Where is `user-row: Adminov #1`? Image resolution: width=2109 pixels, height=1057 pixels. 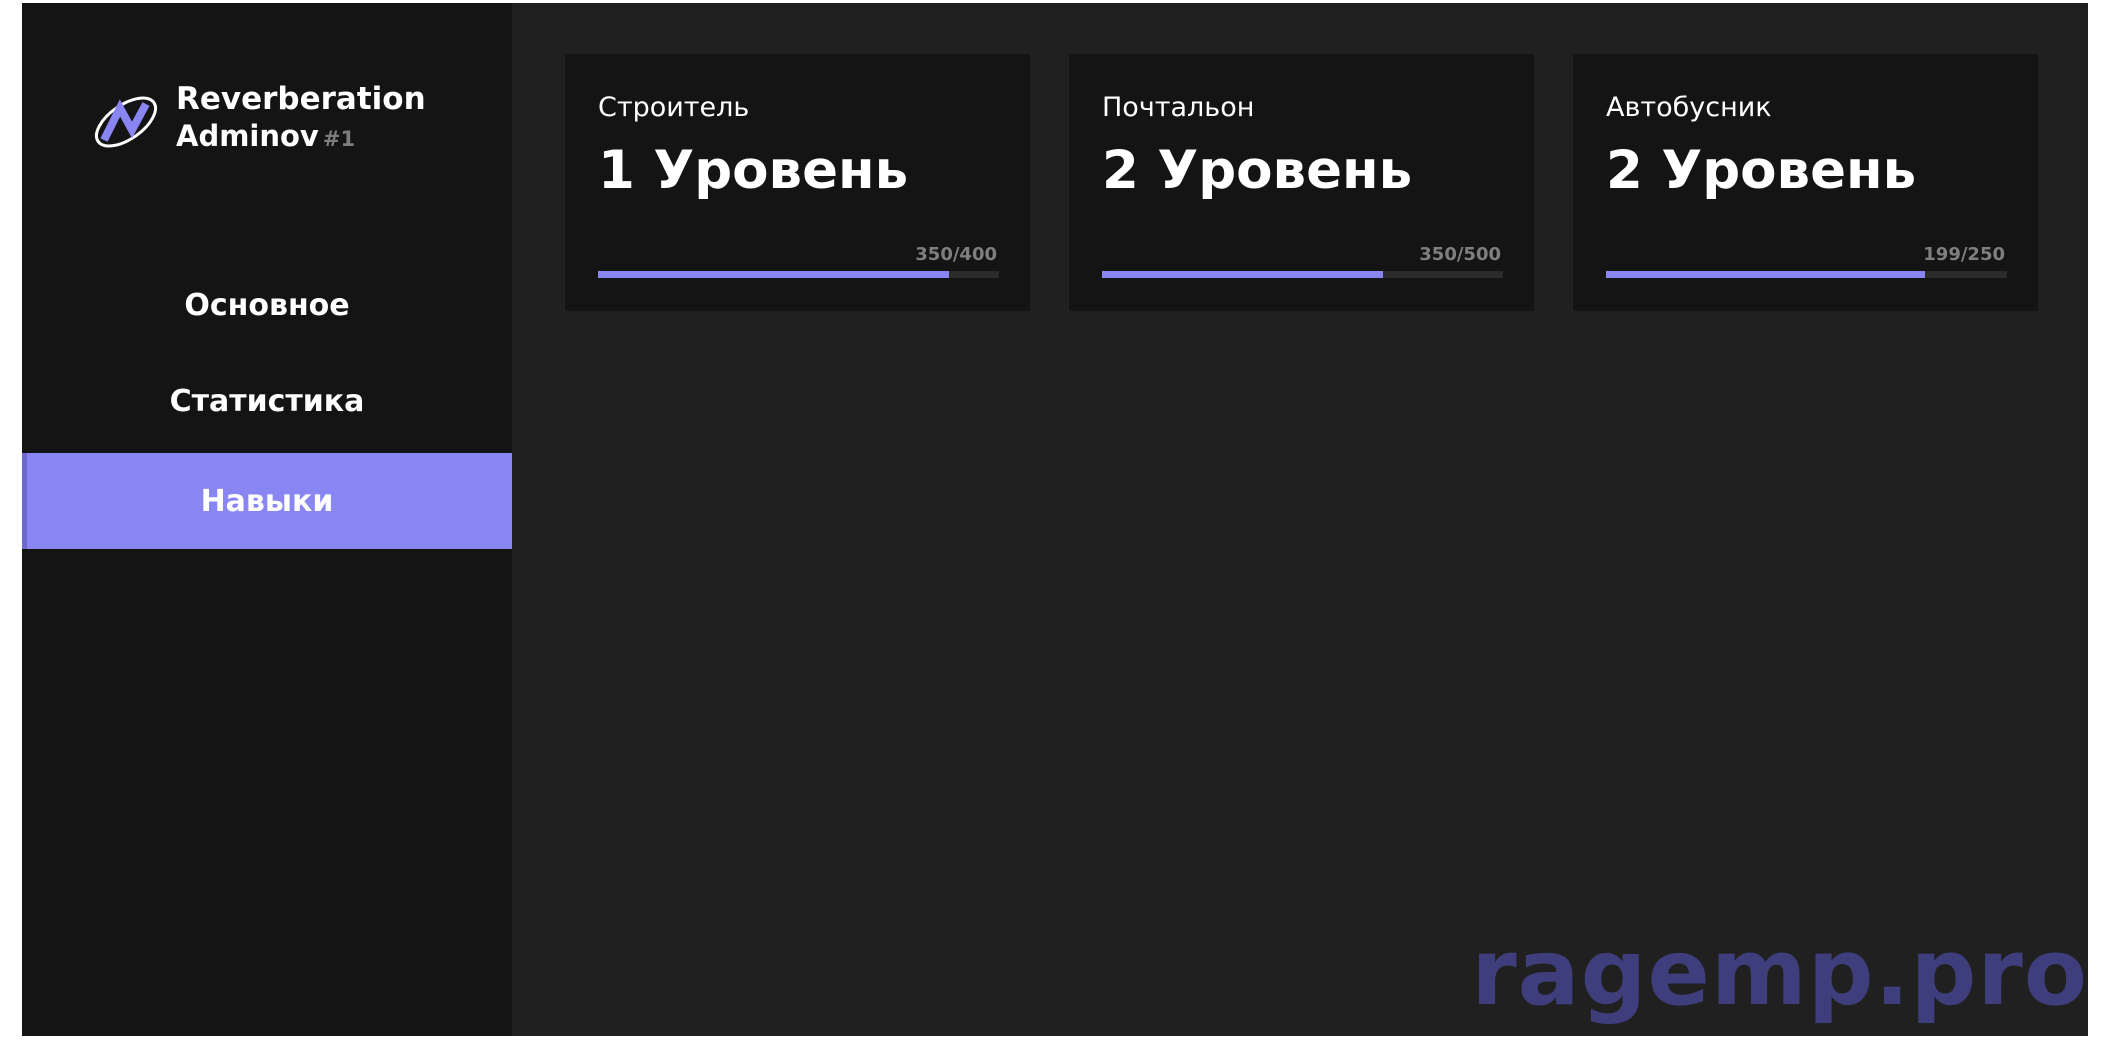 user-row: Adminov #1 is located at coordinates (301, 137).